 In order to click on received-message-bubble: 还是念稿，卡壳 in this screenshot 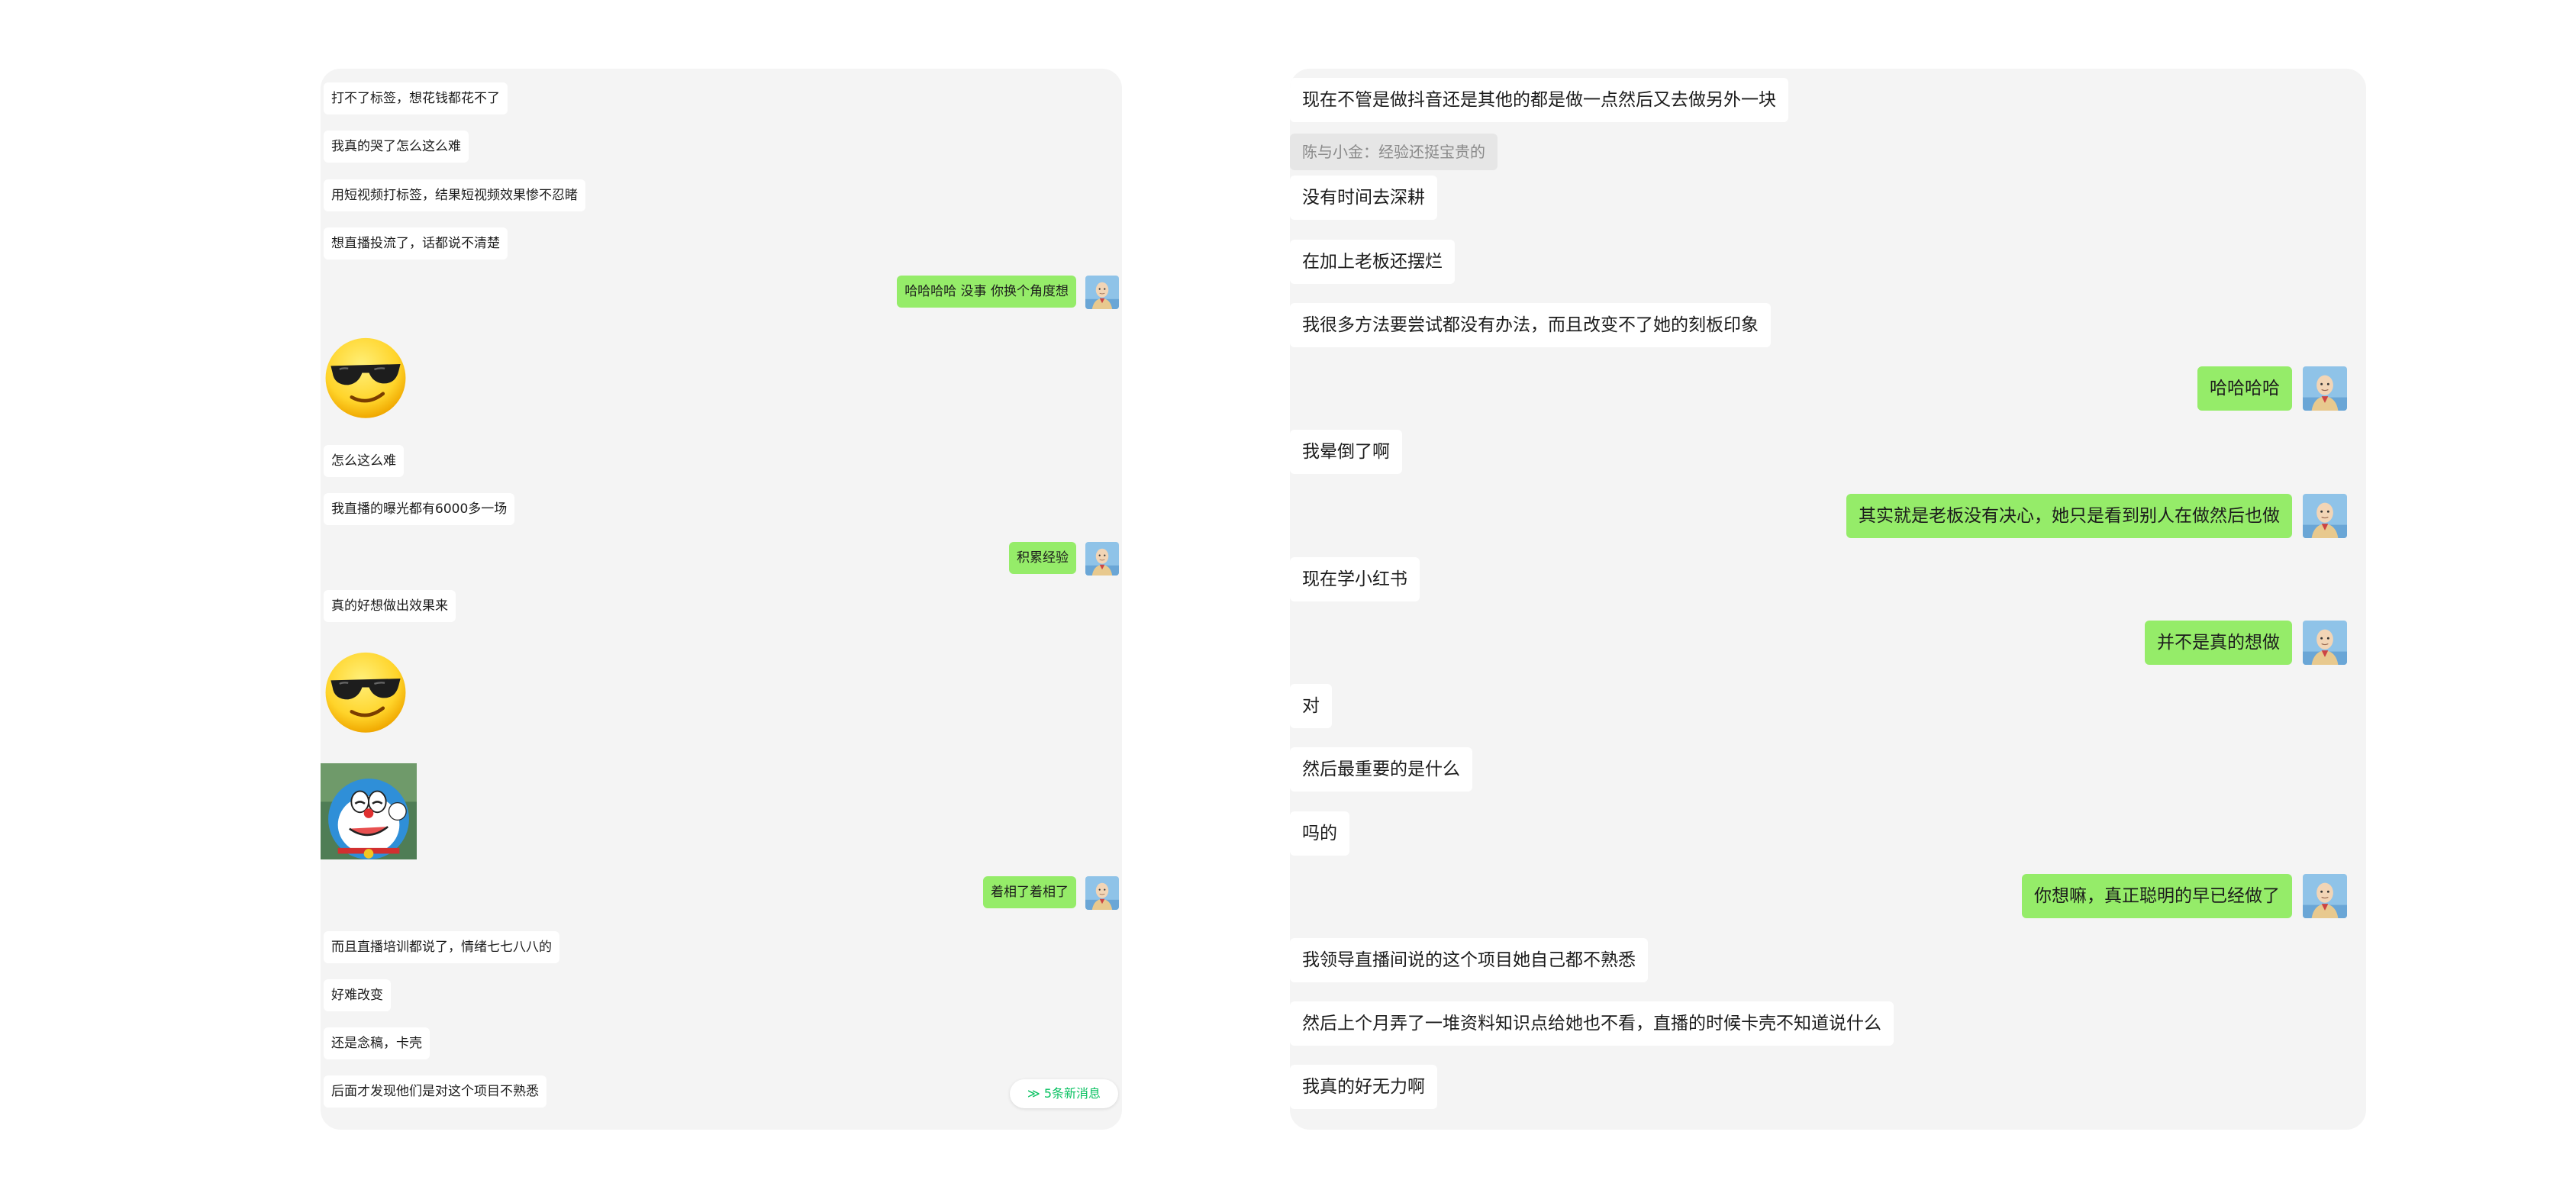, I will do `click(377, 1043)`.